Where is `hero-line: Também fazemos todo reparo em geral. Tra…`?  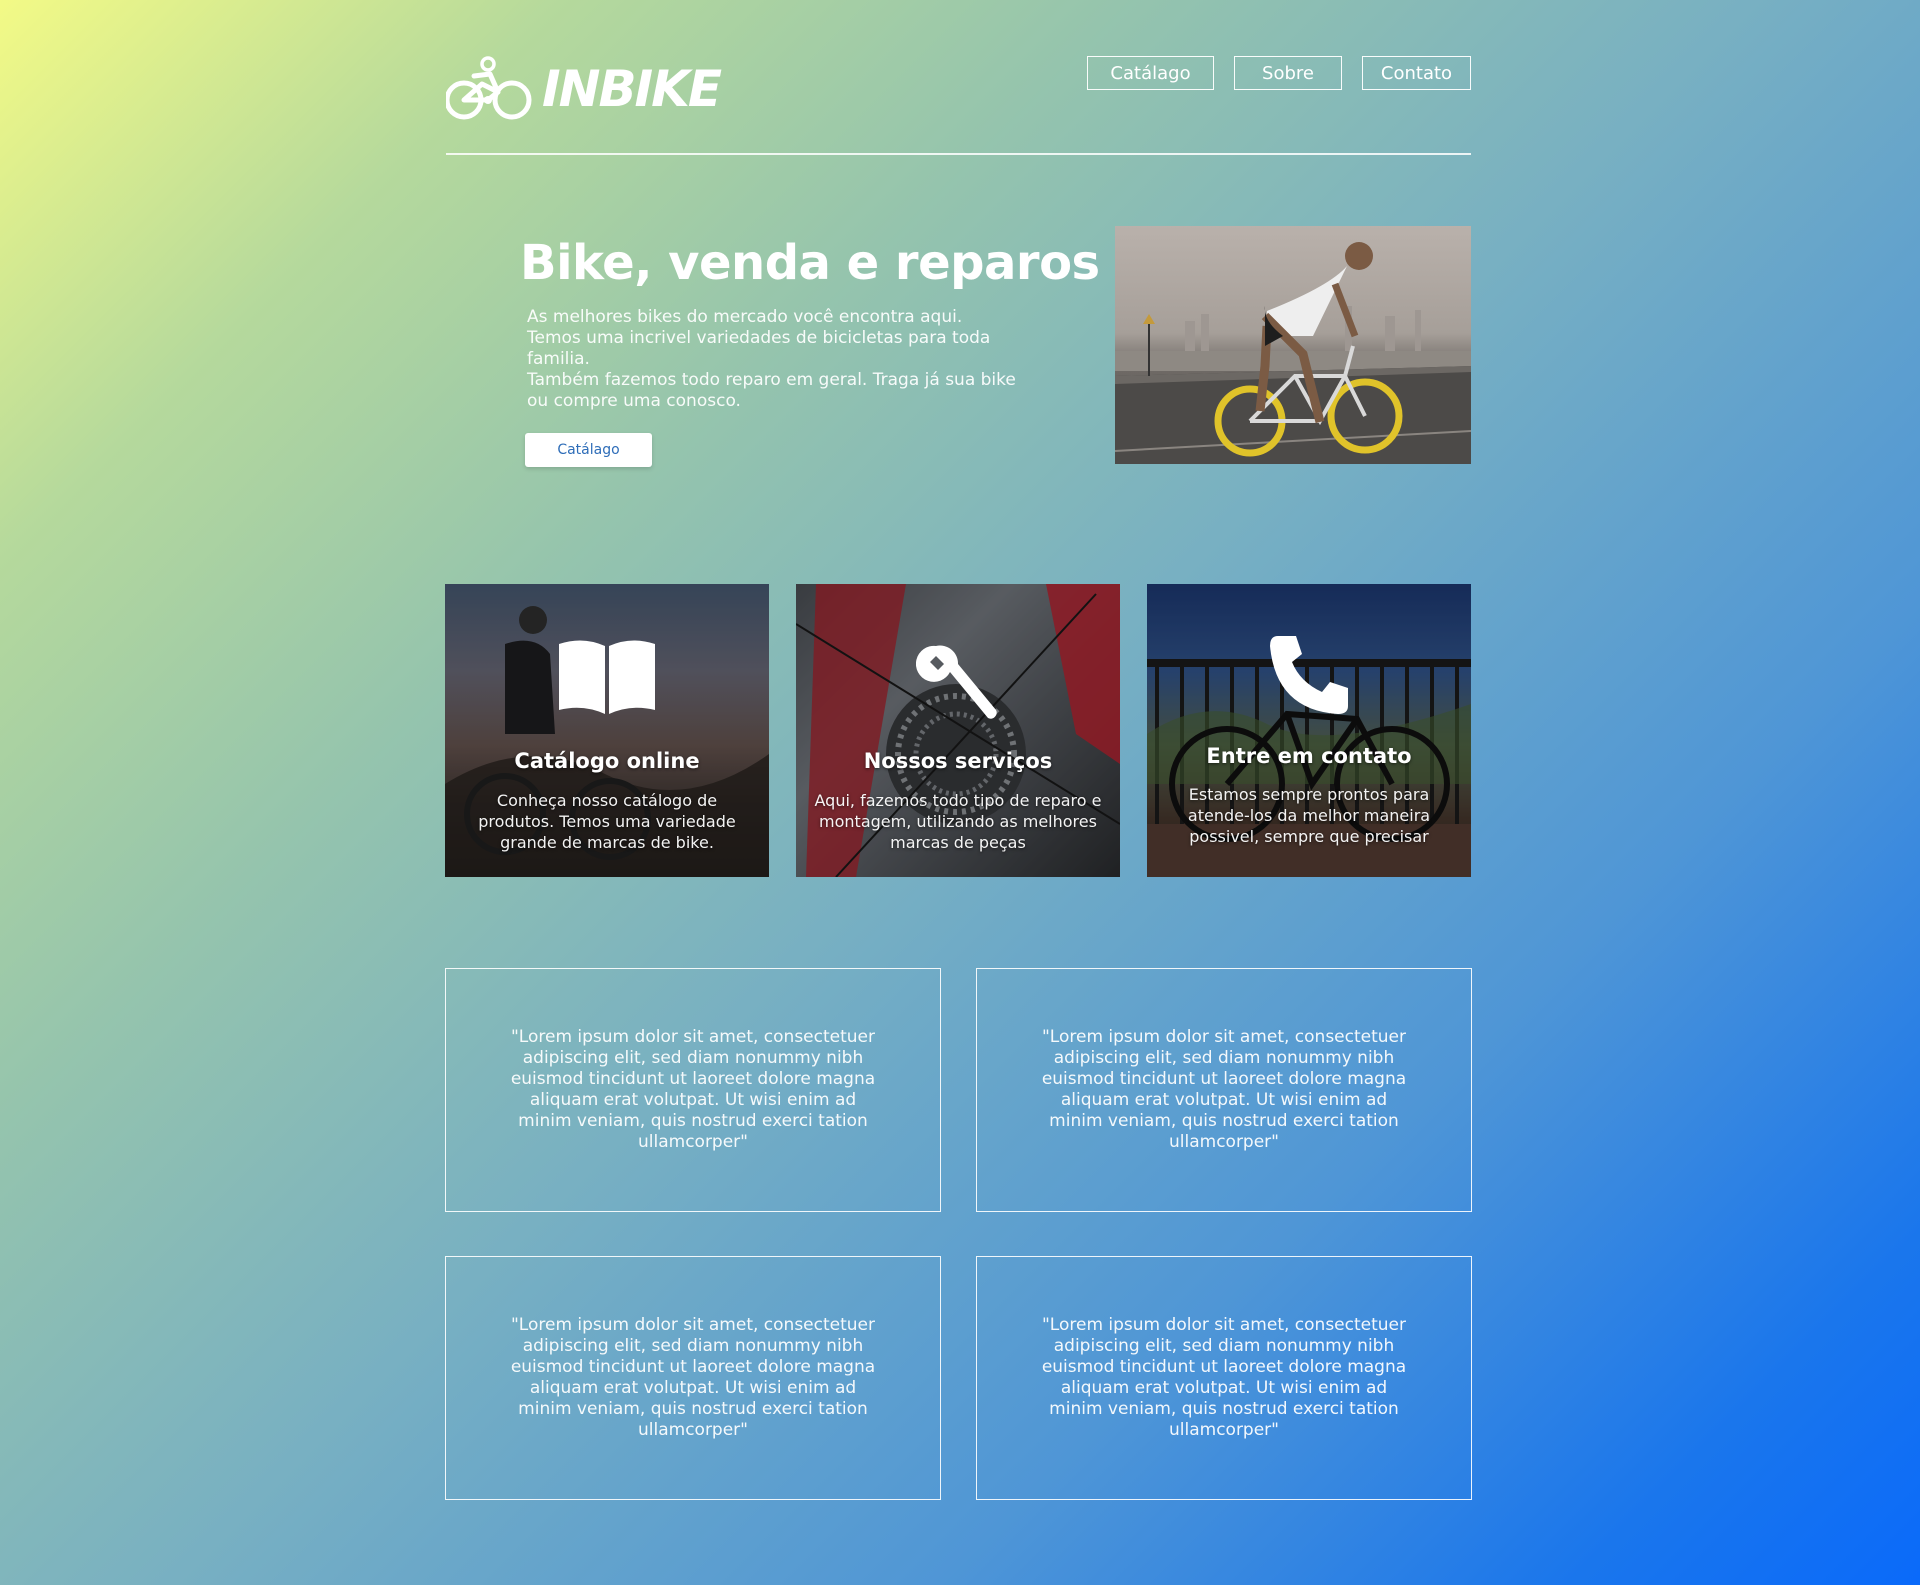
hero-line: Também fazemos todo reparo em geral. Tra… is located at coordinates (771, 380).